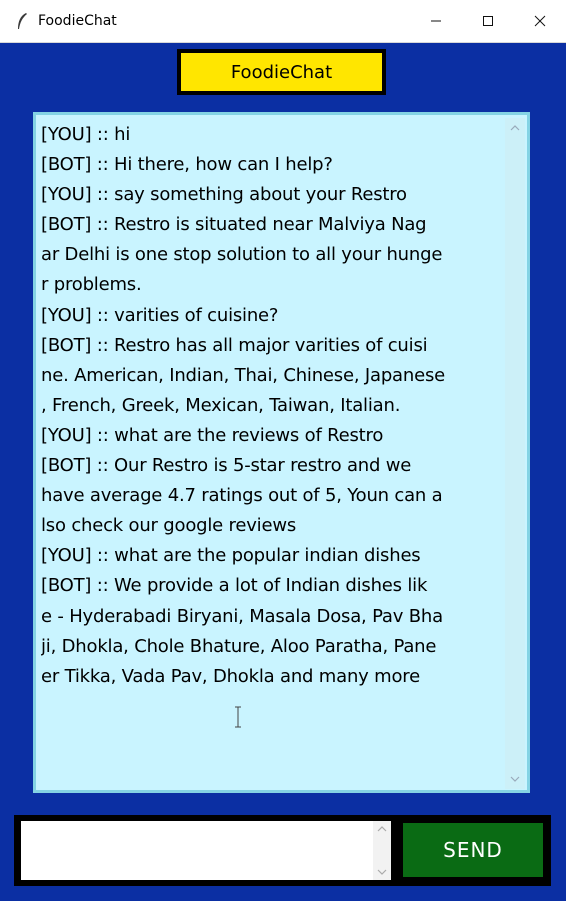 The height and width of the screenshot is (901, 566). I want to click on chat-scrollbar, so click(515, 453).